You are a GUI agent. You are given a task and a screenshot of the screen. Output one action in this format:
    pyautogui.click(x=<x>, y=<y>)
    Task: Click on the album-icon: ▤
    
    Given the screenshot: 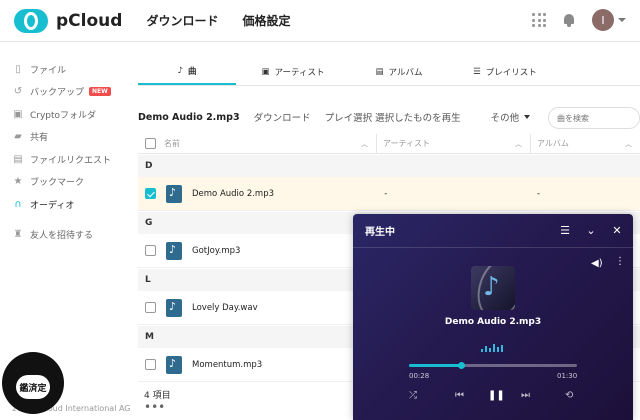 What is the action you would take?
    pyautogui.click(x=379, y=71)
    